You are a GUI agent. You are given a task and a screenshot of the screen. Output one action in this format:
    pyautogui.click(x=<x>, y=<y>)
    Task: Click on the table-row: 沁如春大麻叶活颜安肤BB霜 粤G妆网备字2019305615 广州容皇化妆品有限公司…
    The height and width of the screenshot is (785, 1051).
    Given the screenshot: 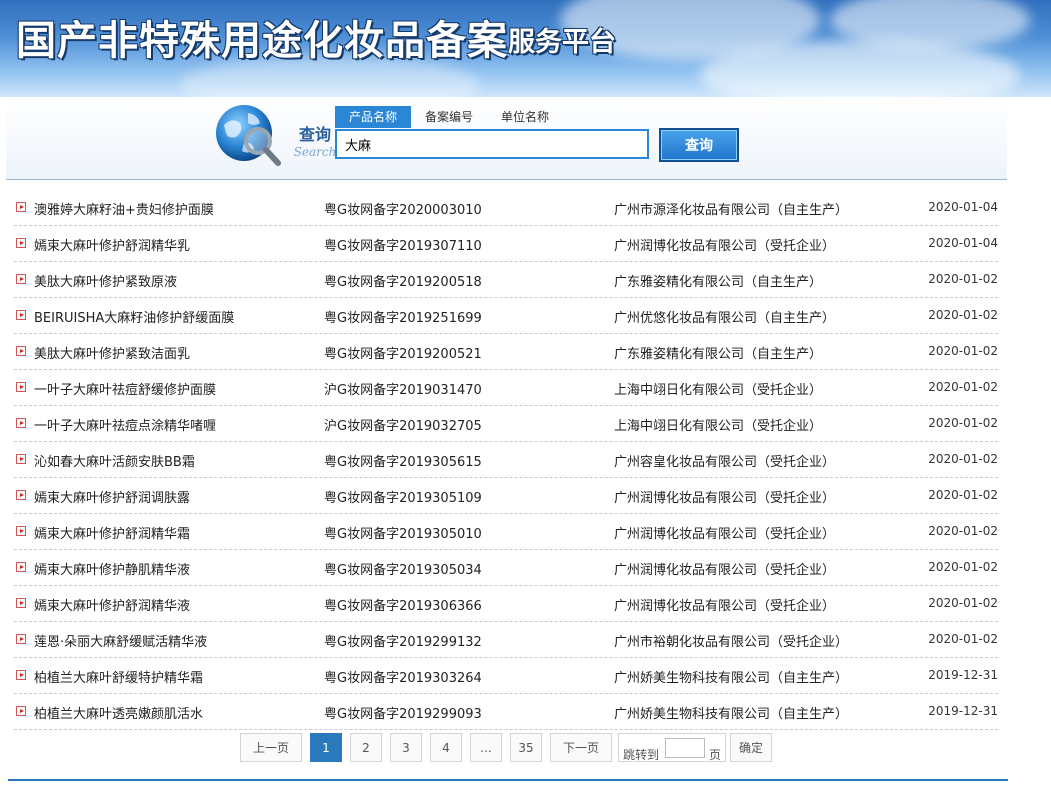 What is the action you would take?
    pyautogui.click(x=506, y=460)
    